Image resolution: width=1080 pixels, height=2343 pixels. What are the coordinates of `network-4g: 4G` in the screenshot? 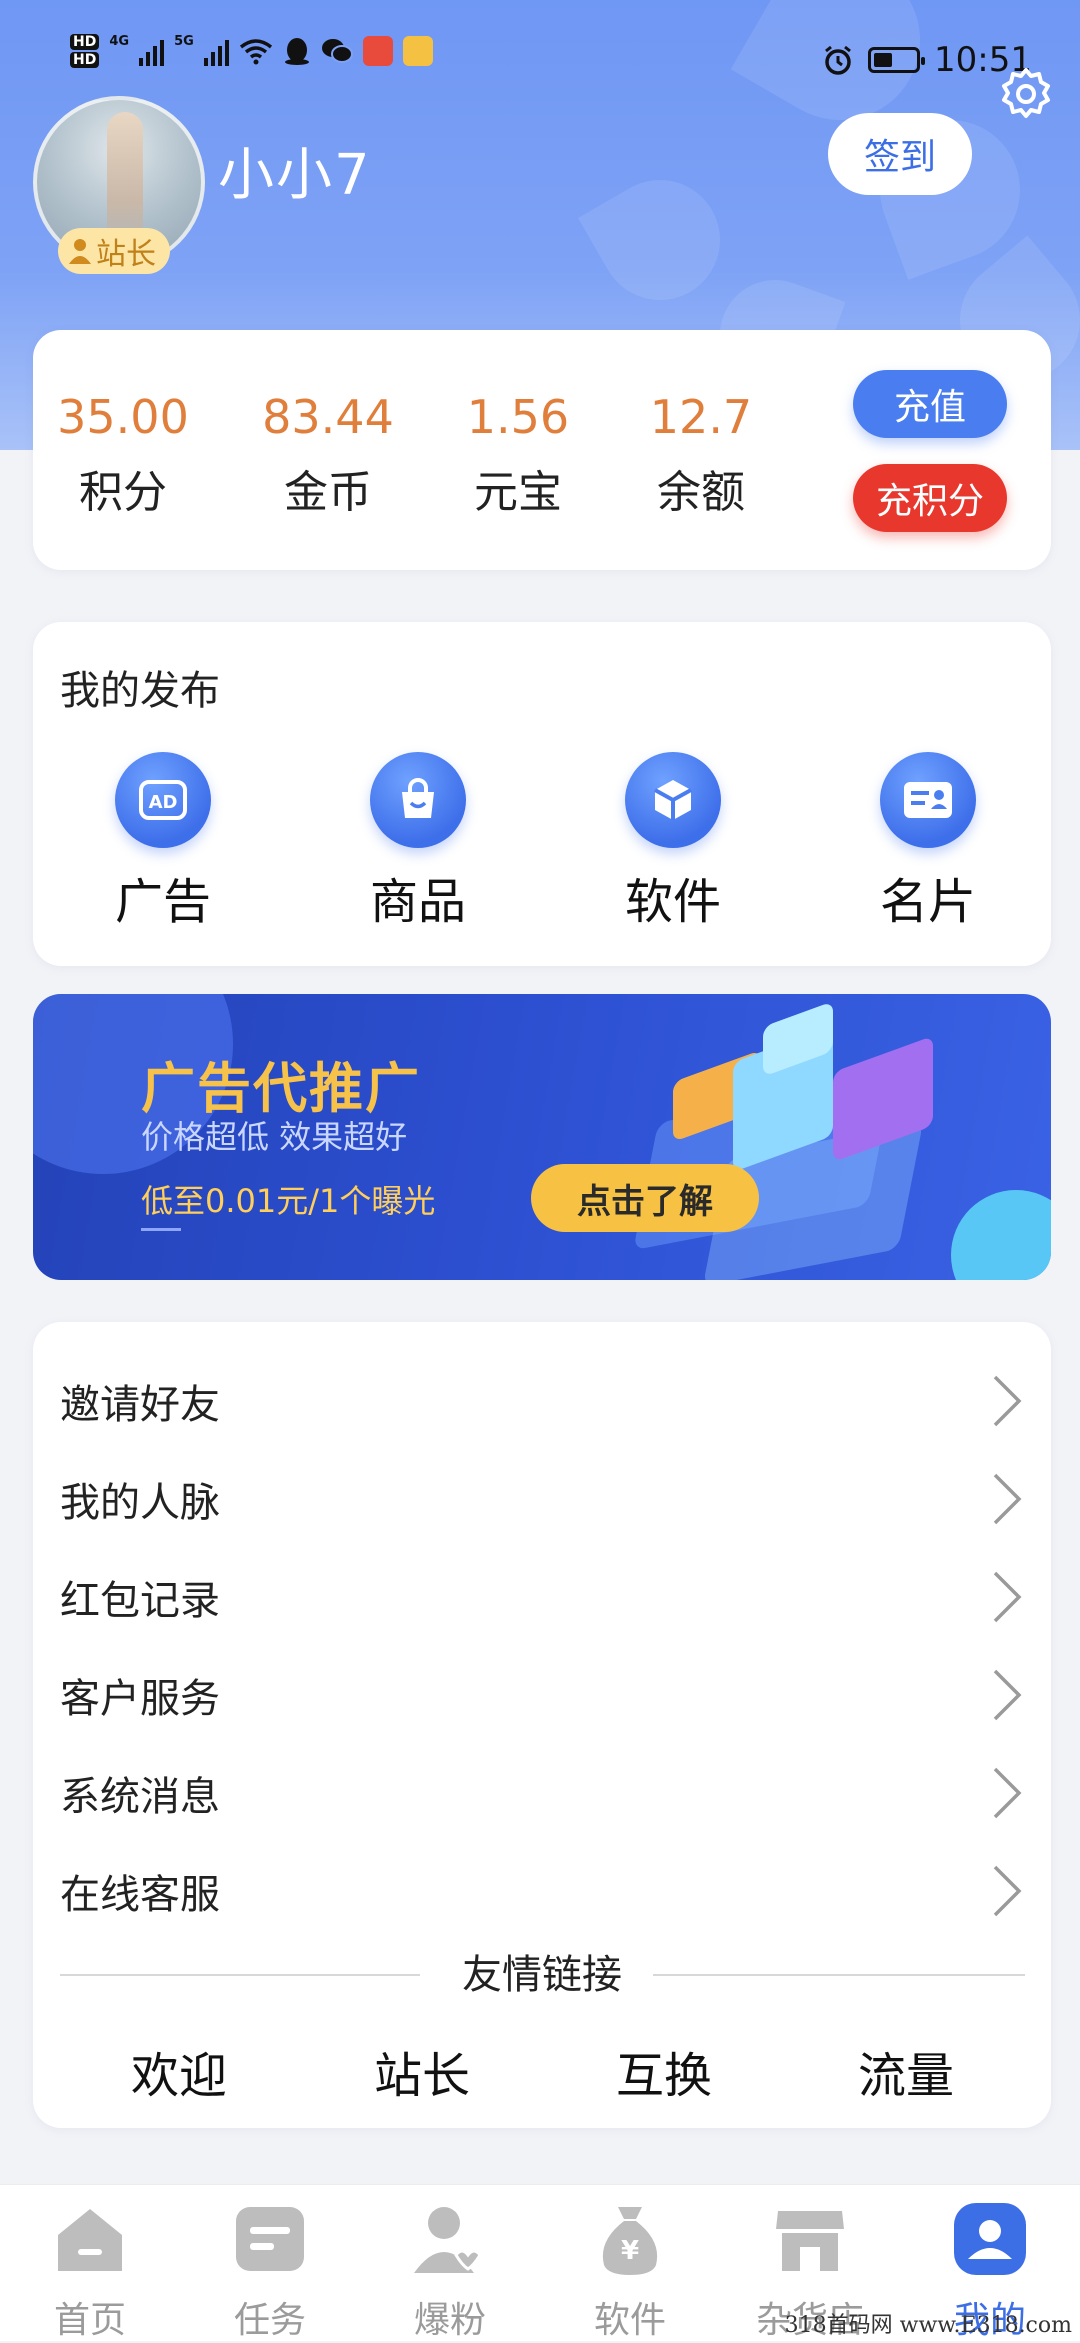 It's located at (119, 41).